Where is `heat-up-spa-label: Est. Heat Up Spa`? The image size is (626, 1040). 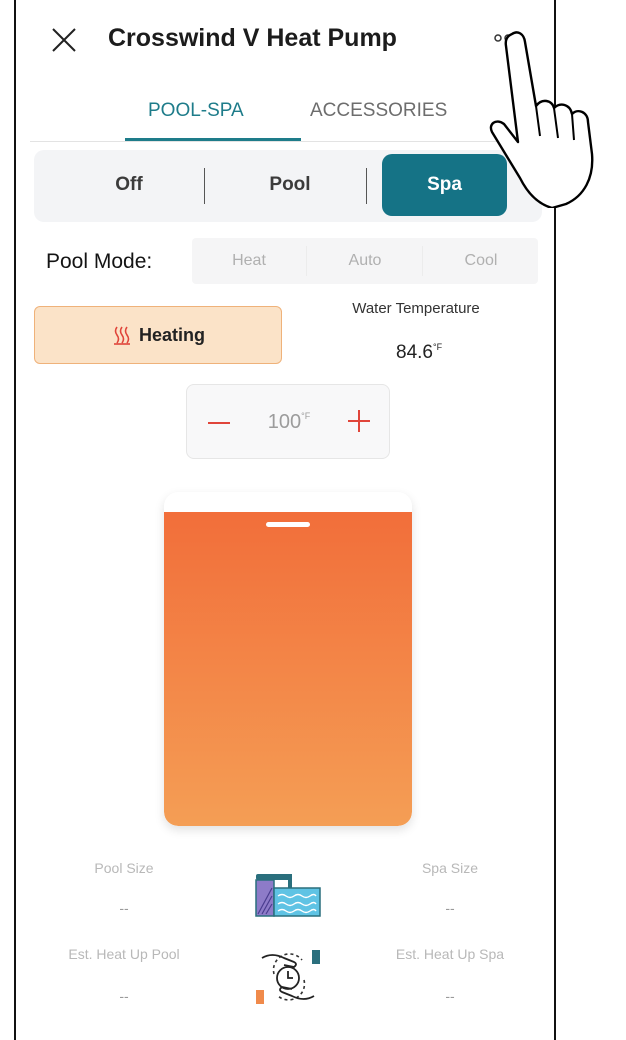 heat-up-spa-label: Est. Heat Up Spa is located at coordinates (450, 954).